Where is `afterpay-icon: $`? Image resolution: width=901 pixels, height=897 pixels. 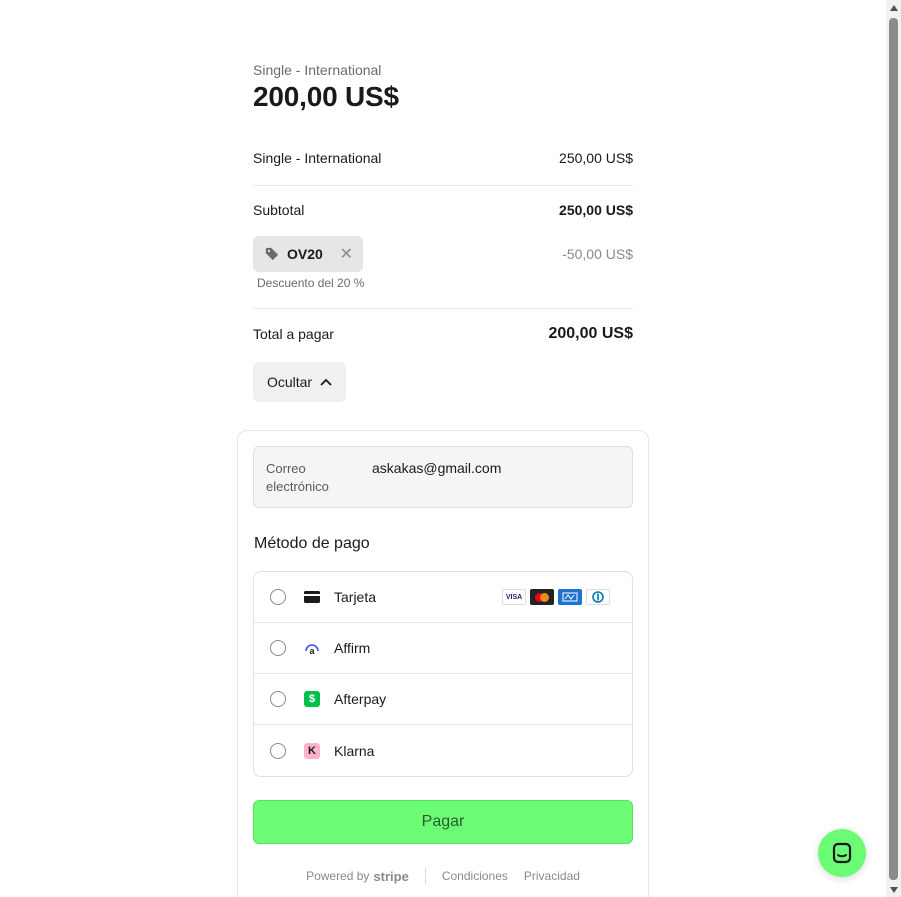 afterpay-icon: $ is located at coordinates (312, 699).